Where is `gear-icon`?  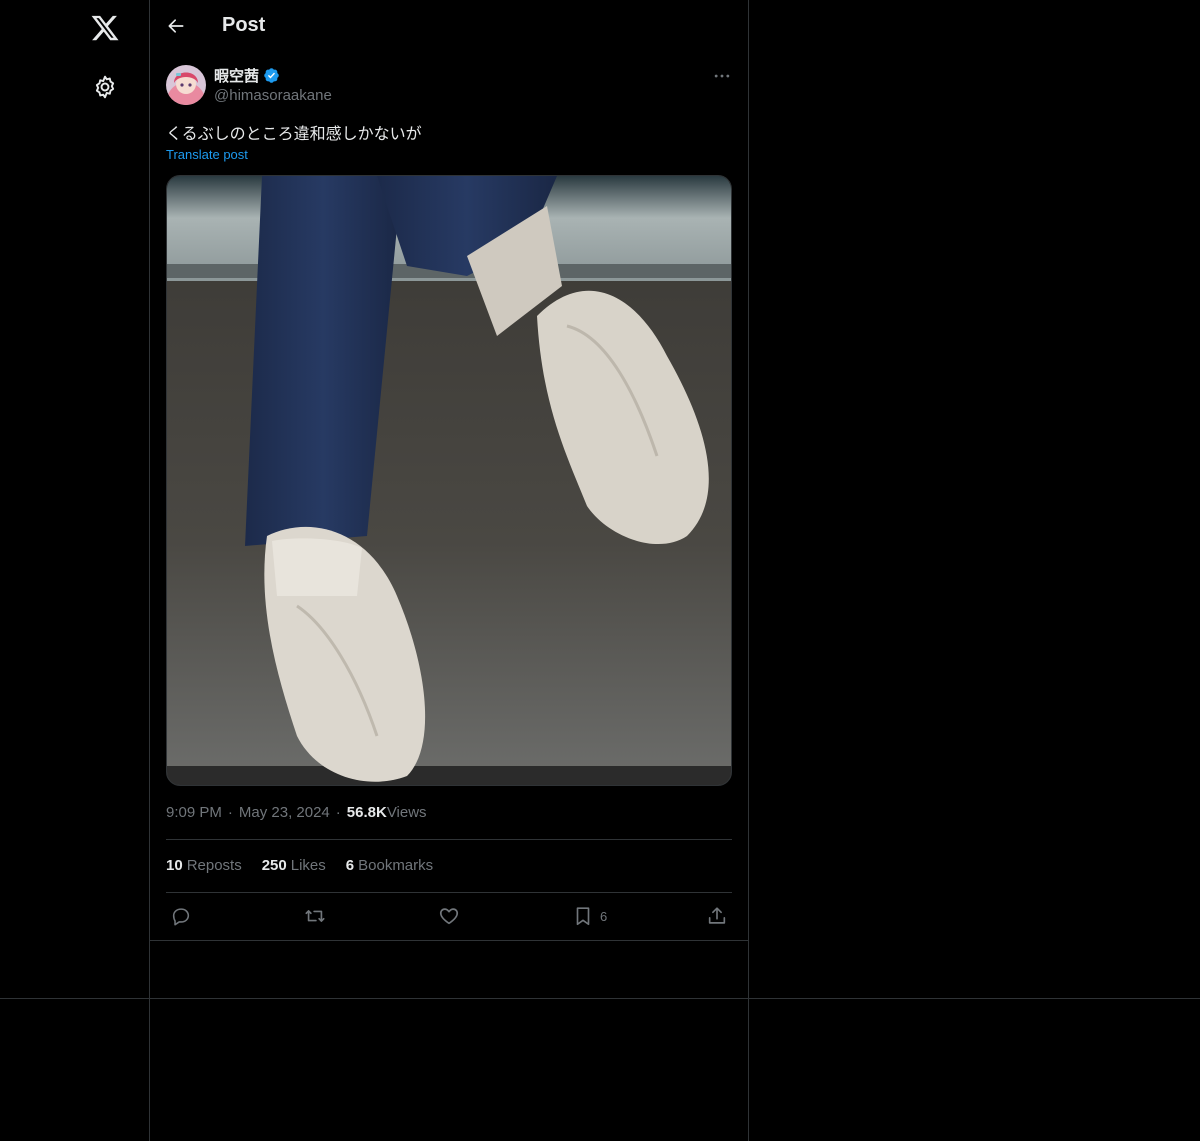 gear-icon is located at coordinates (105, 87).